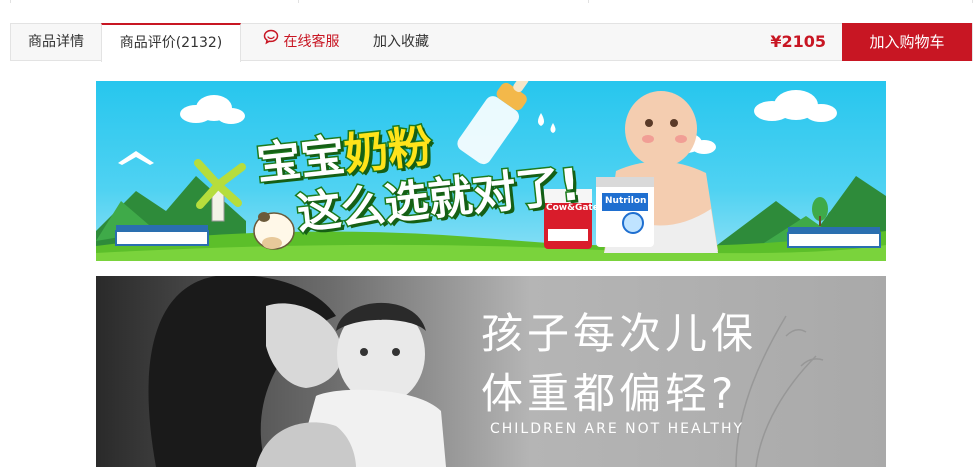 The image size is (973, 467). I want to click on product-tab-bar: 商品详情 商品评价(2132) 在线客服 加入收藏 ¥2105 加入购物车, so click(491, 42).